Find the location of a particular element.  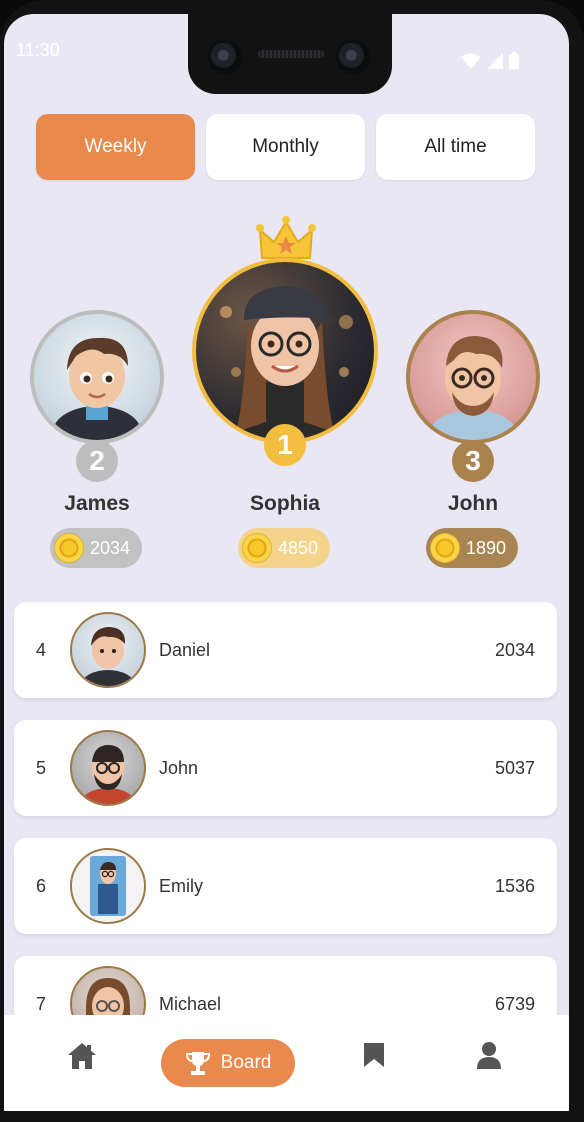

nav-board-label: Board is located at coordinates (246, 1062).